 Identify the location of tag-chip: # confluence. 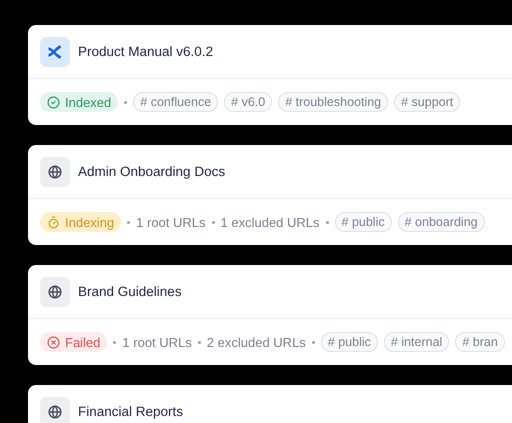
(175, 102).